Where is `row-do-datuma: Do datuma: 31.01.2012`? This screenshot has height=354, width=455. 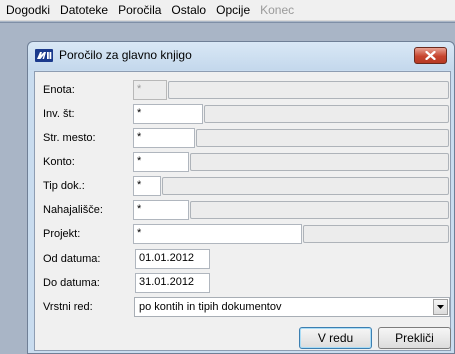
row-do-datuma: Do datuma: 31.01.2012 is located at coordinates (243, 283).